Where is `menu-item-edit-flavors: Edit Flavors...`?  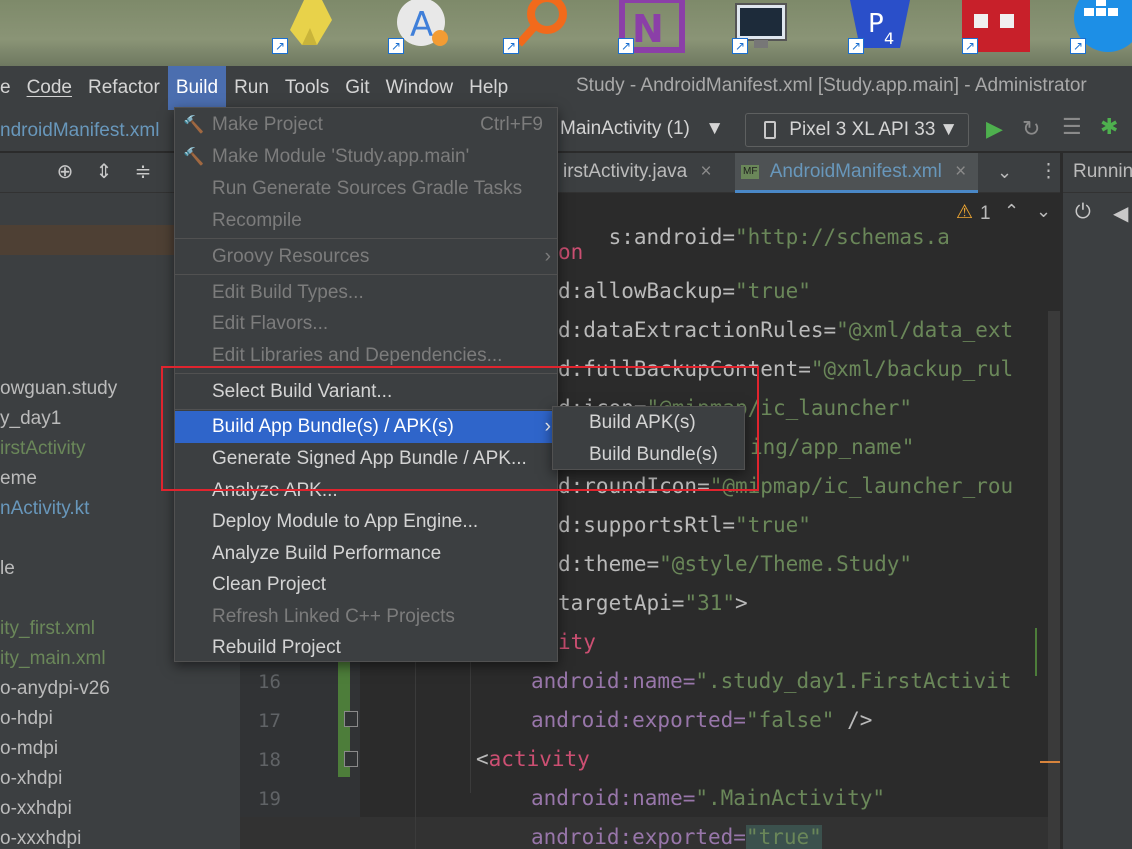
menu-item-edit-flavors: Edit Flavors... is located at coordinates (366, 324).